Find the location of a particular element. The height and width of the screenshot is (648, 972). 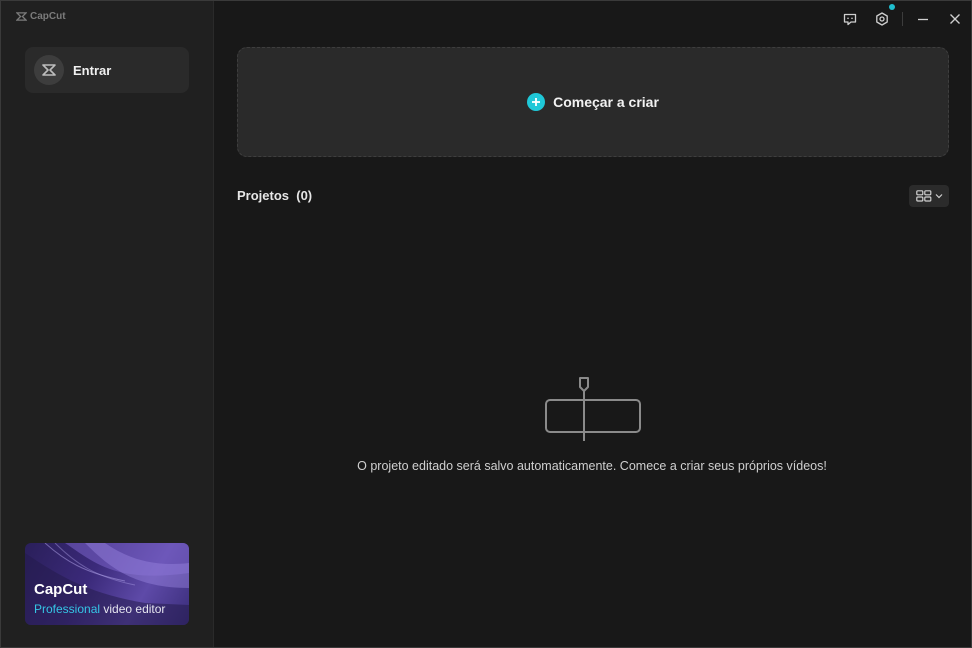

chevron-down-icon is located at coordinates (938, 196).